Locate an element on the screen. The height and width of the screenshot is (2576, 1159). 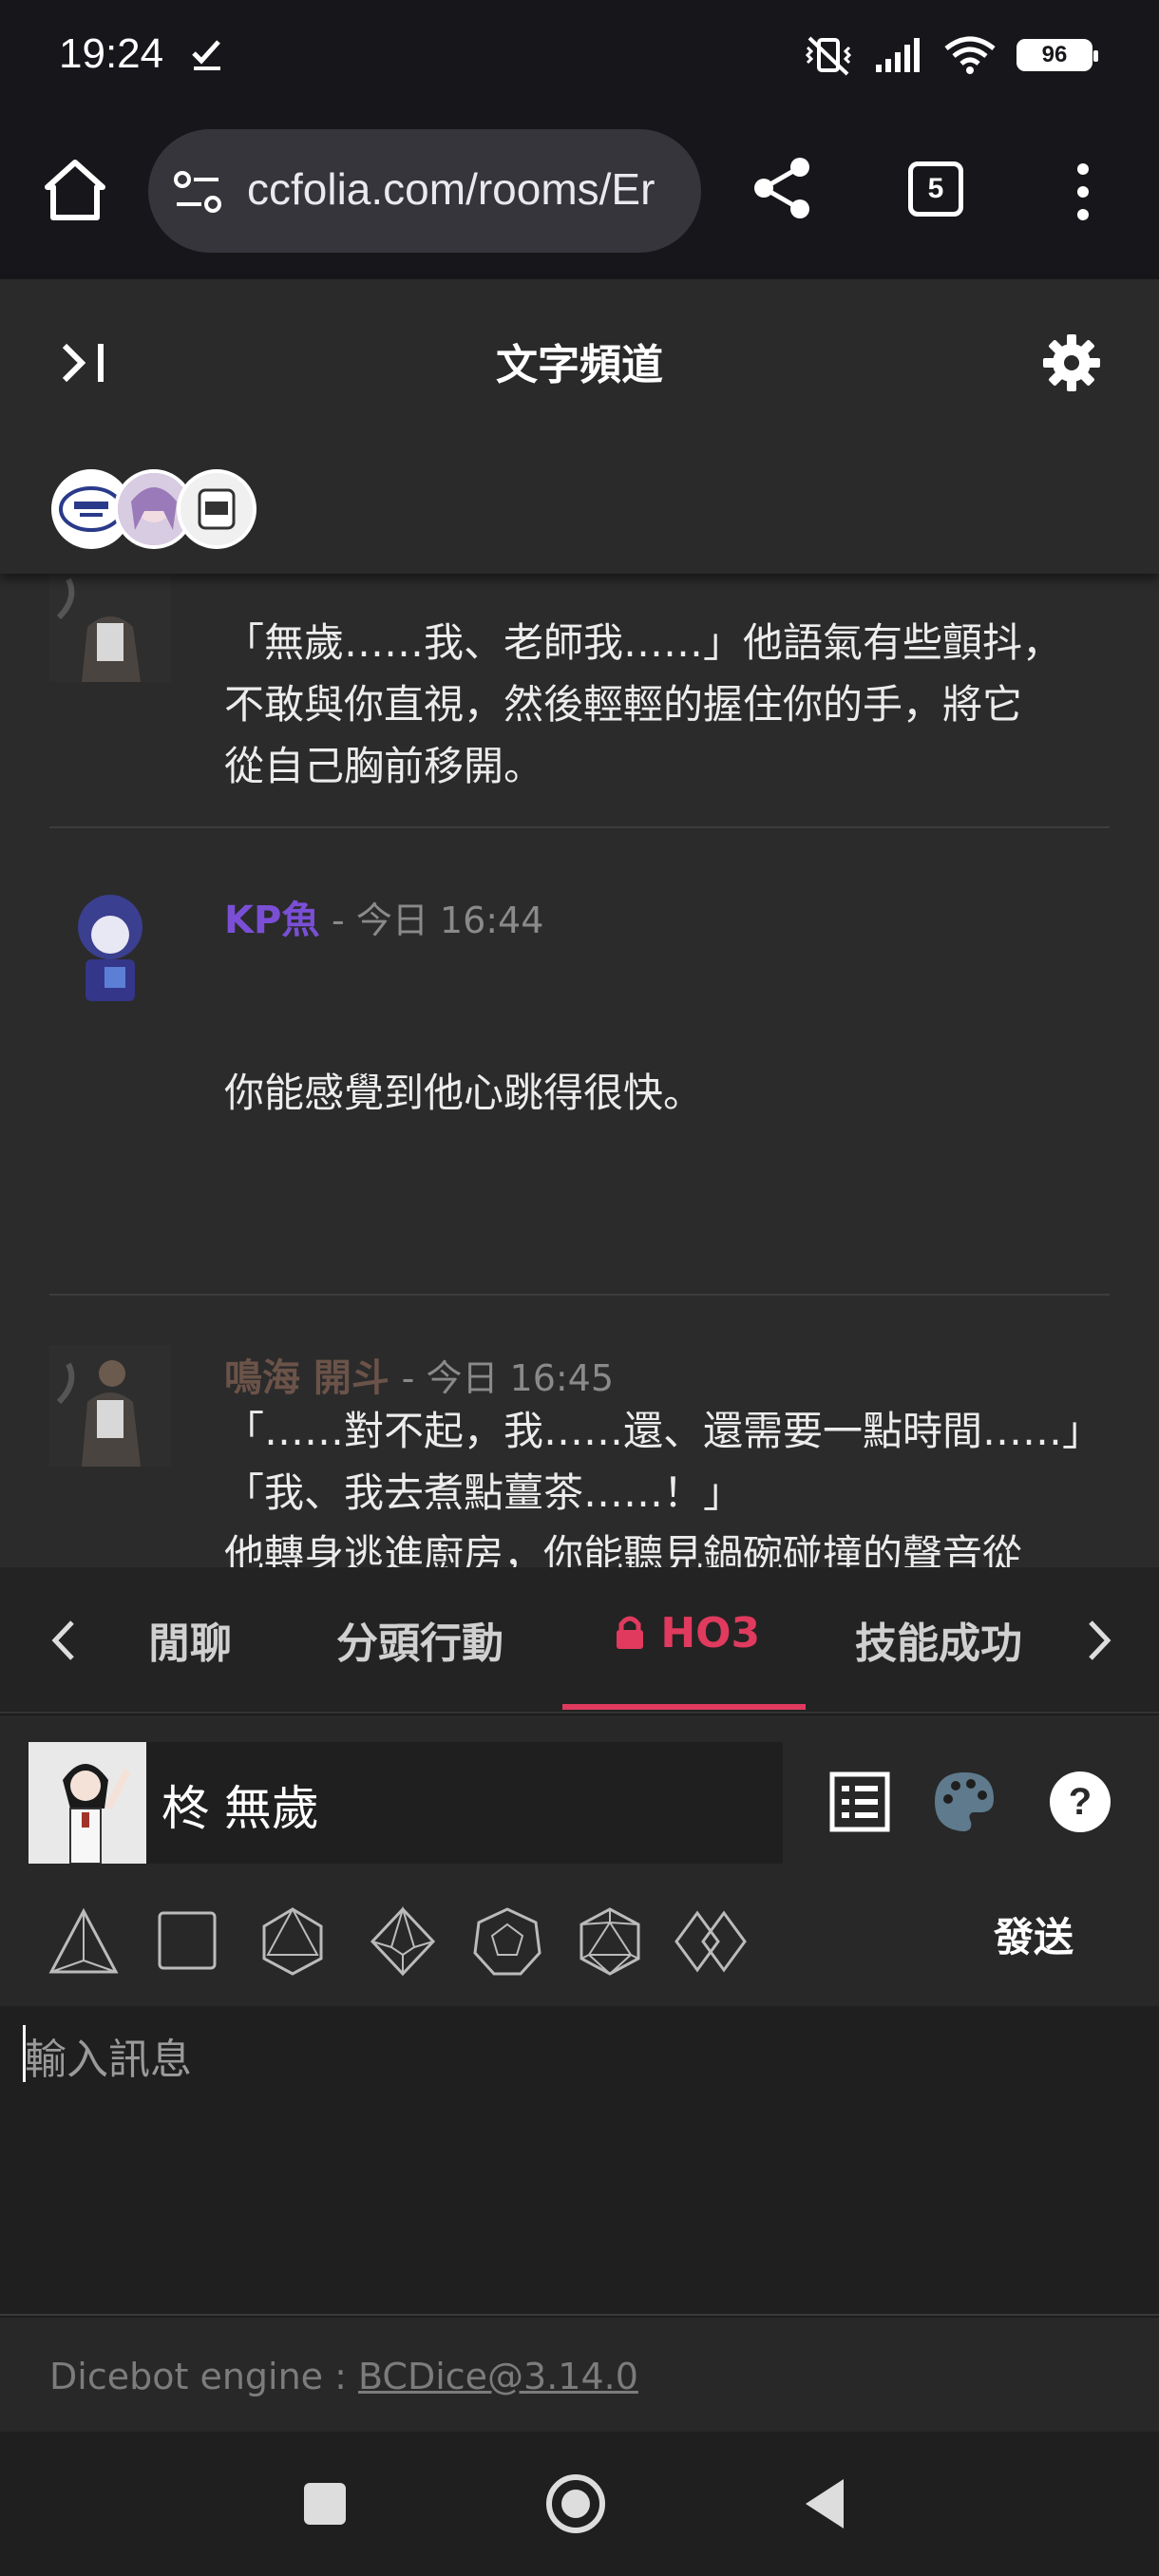
character-selector: 柊 無歲 is located at coordinates (405, 1803).